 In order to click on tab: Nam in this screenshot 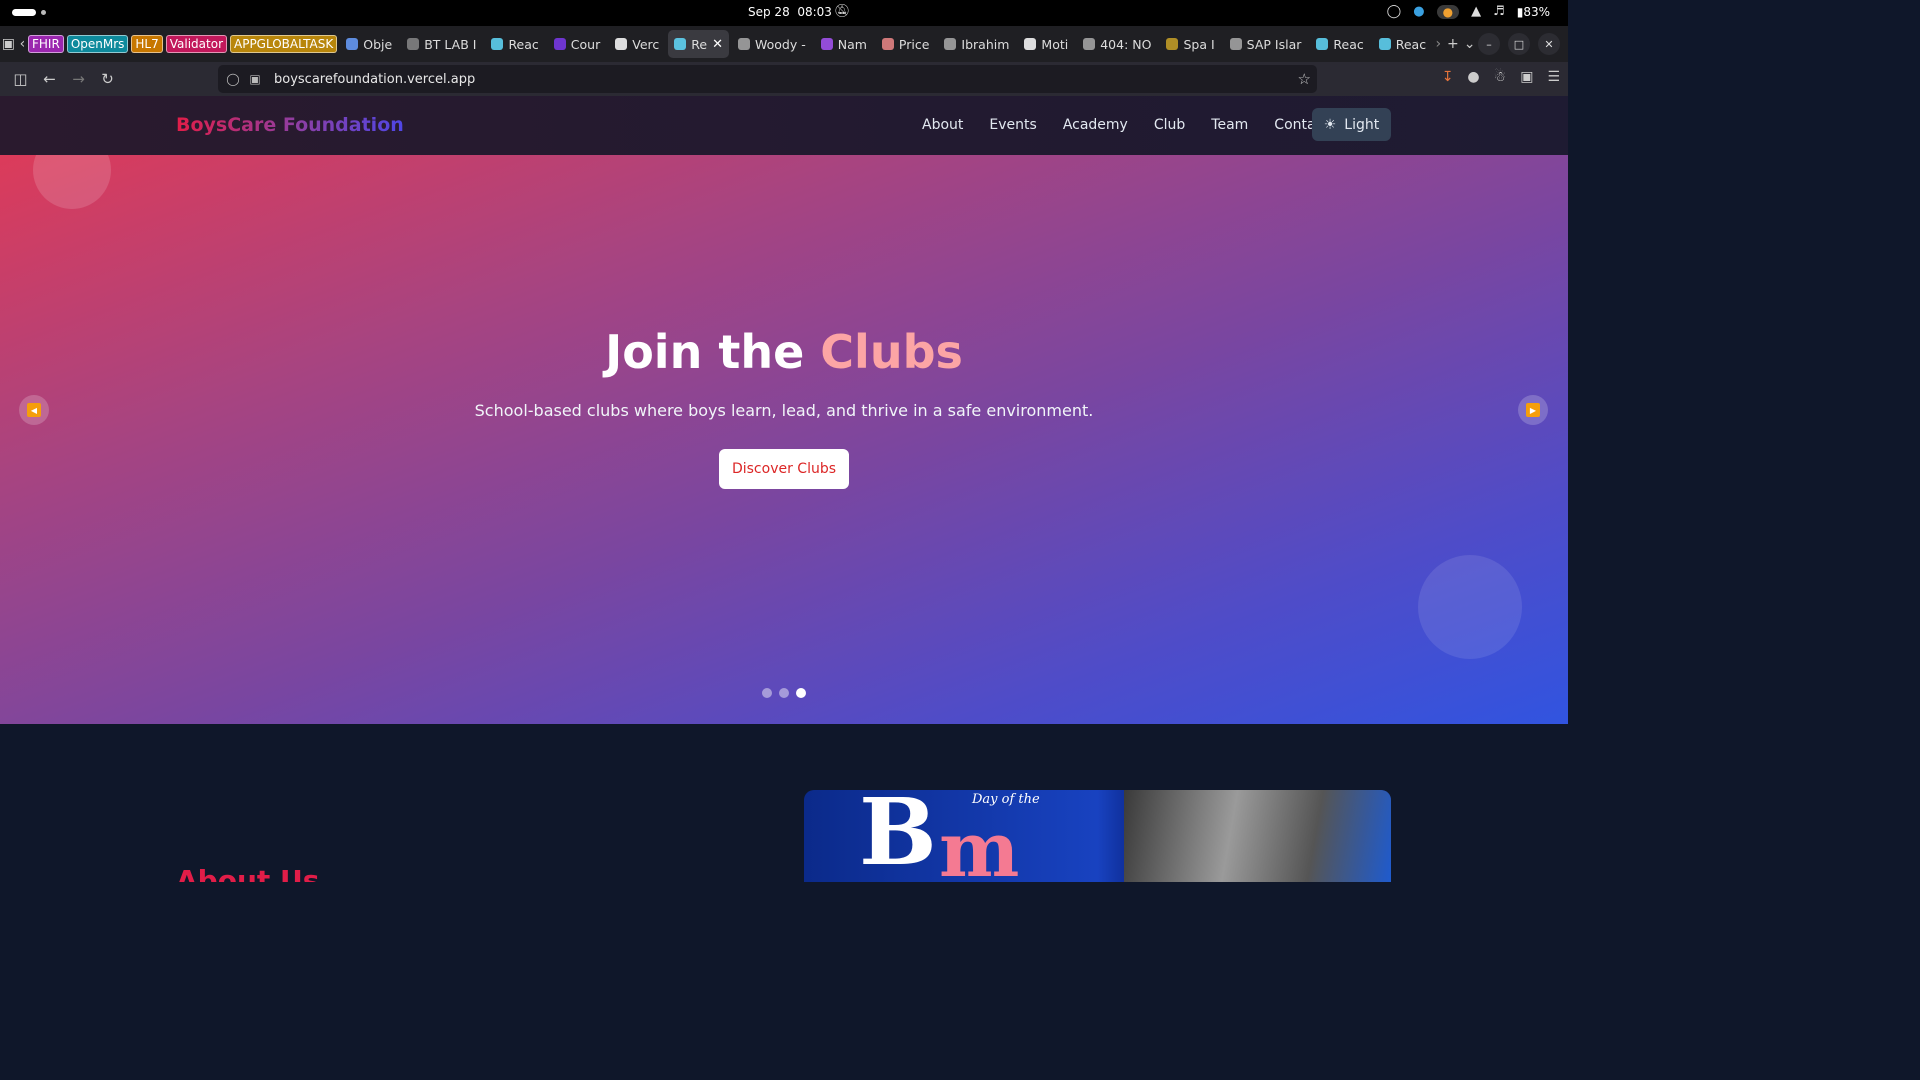, I will do `click(844, 44)`.